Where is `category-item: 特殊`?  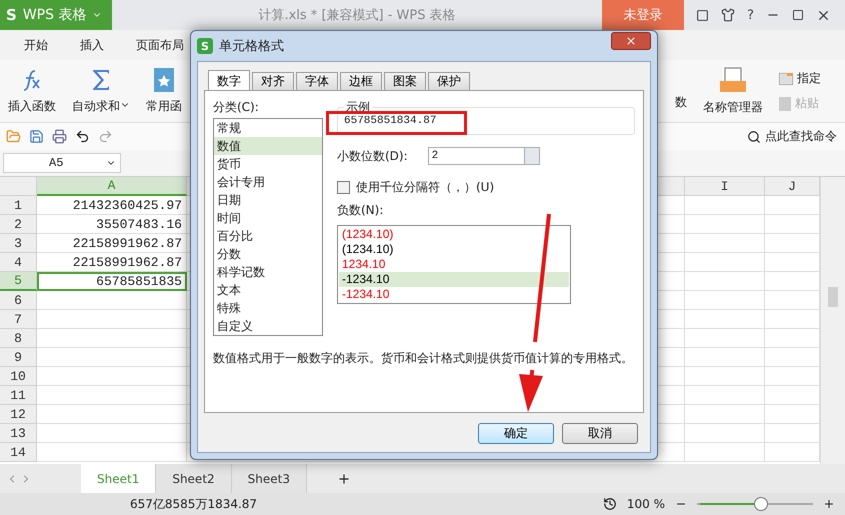
category-item: 特殊 is located at coordinates (268, 308).